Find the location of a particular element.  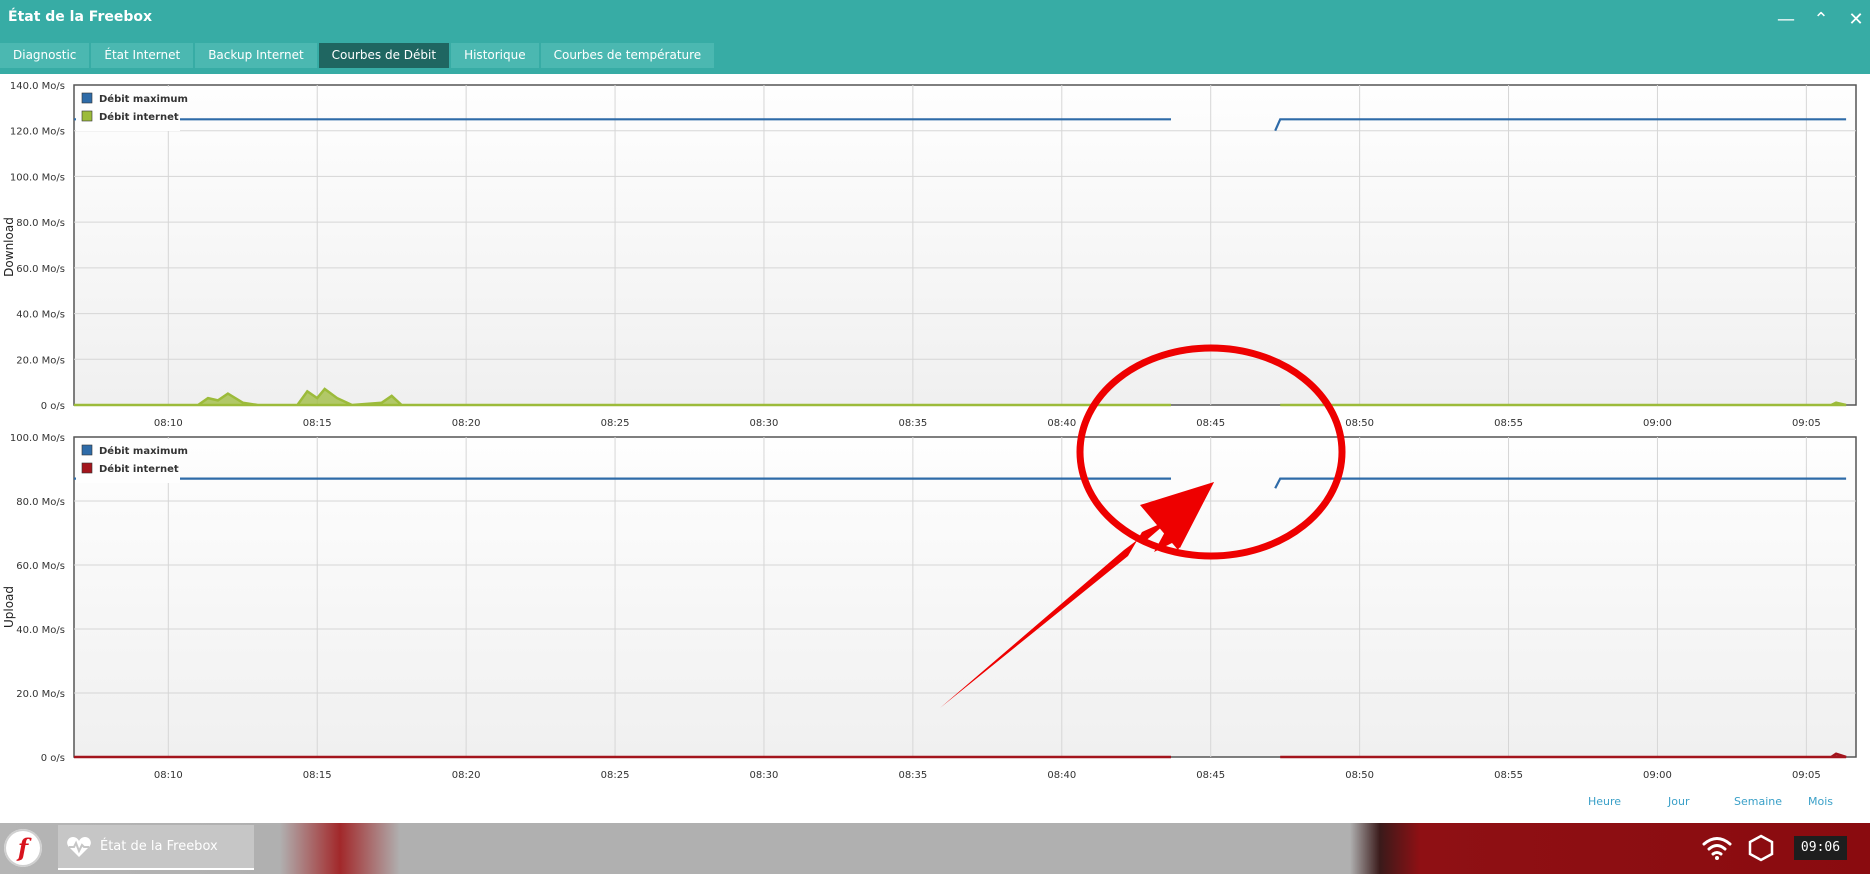

minimize-icon: — is located at coordinates (1786, 19).